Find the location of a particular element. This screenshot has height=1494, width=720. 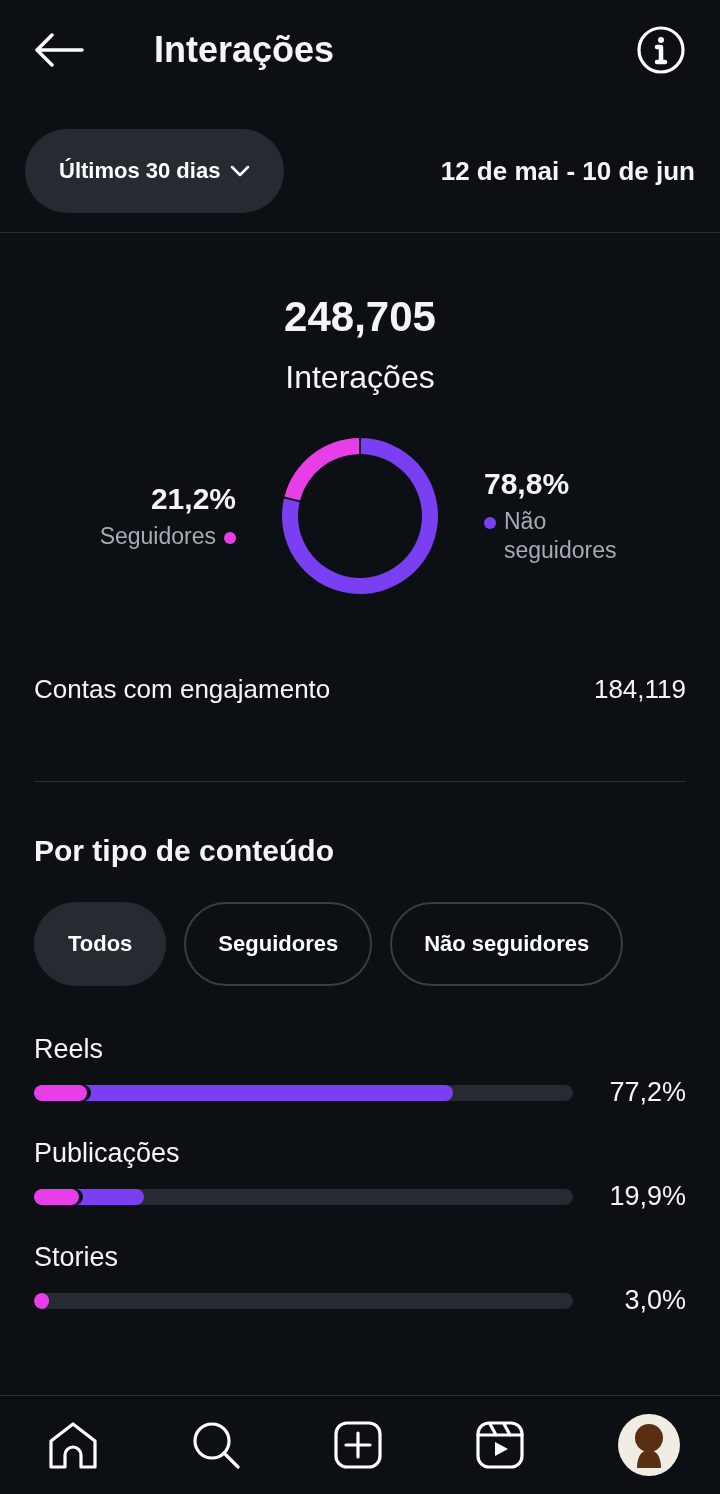

percent-value: 21,2% is located at coordinates (193, 498).